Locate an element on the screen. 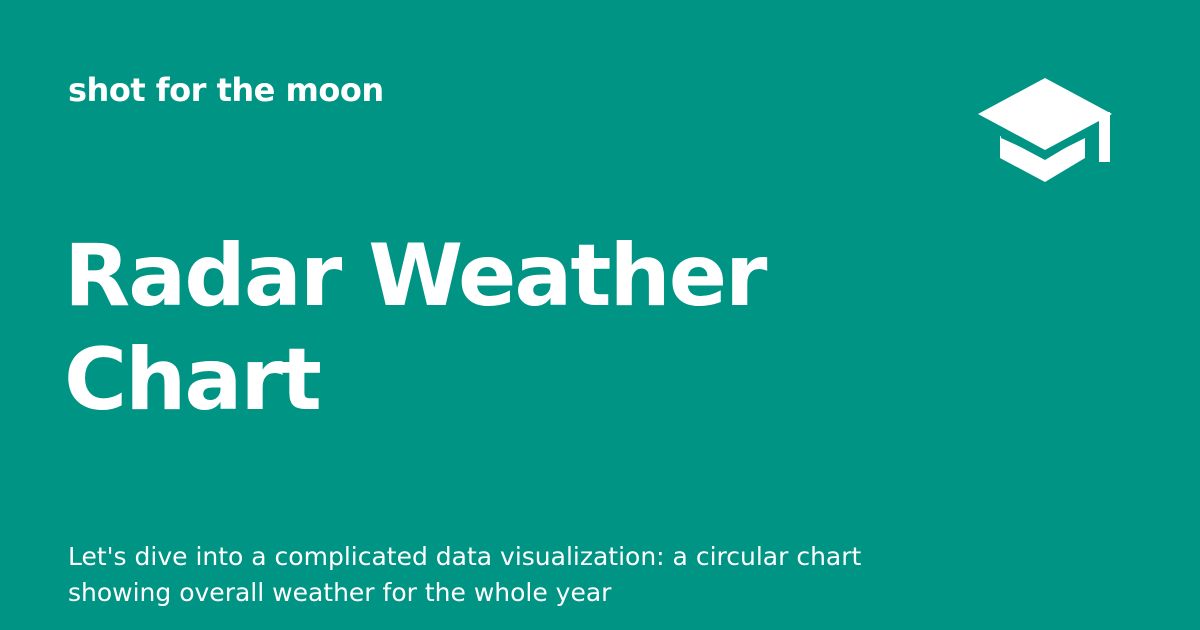 Image resolution: width=1200 pixels, height=630 pixels. site-tagline: shot for the moon is located at coordinates (226, 90).